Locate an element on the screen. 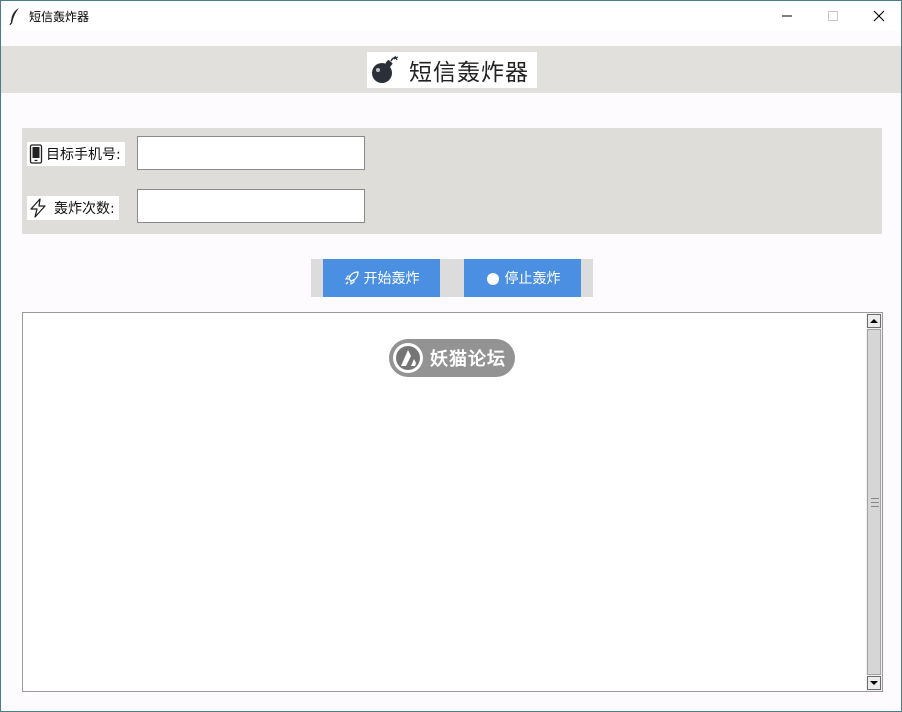  stop-button: 停止轰炸 is located at coordinates (522, 278).